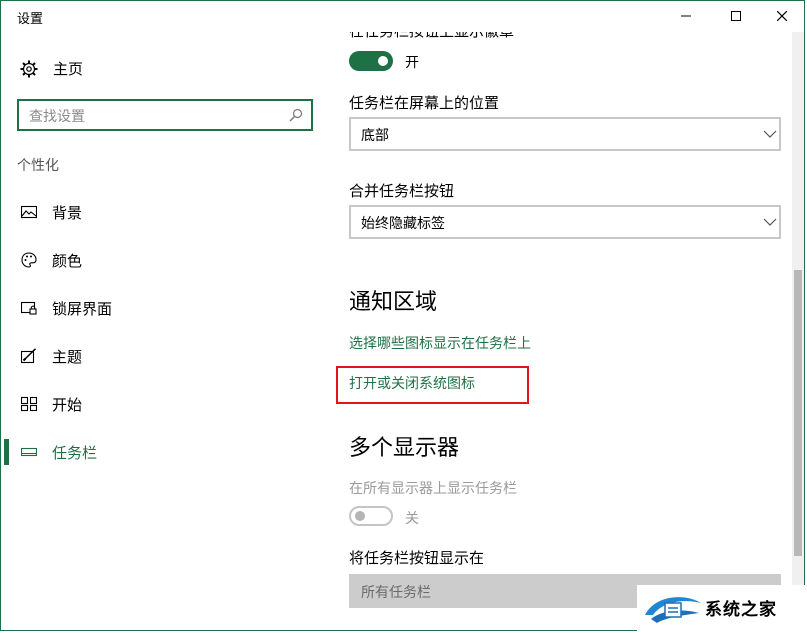 The width and height of the screenshot is (807, 633). Describe the element at coordinates (29, 68) in the screenshot. I see `gear-icon` at that location.